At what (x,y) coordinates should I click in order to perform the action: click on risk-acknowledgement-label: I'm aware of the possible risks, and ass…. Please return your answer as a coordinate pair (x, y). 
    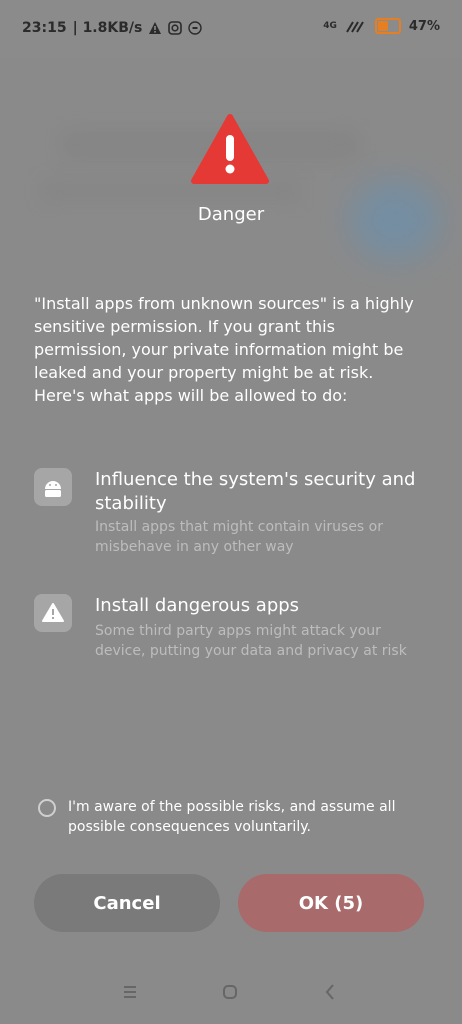
    Looking at the image, I should click on (232, 817).